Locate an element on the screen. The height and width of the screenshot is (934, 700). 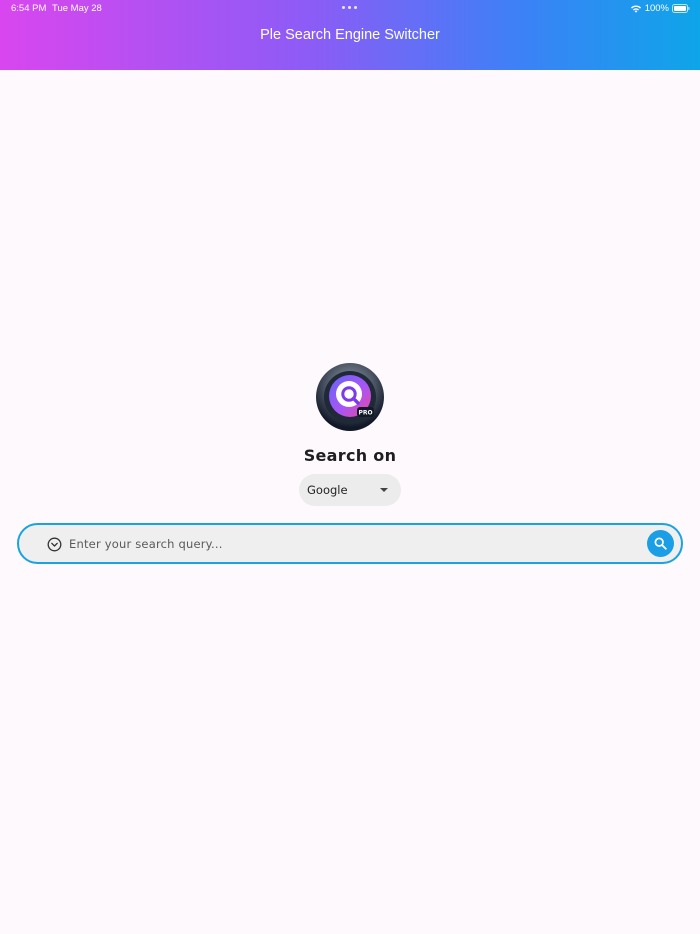
app-title: Ple Search Engine Switcher is located at coordinates (350, 35).